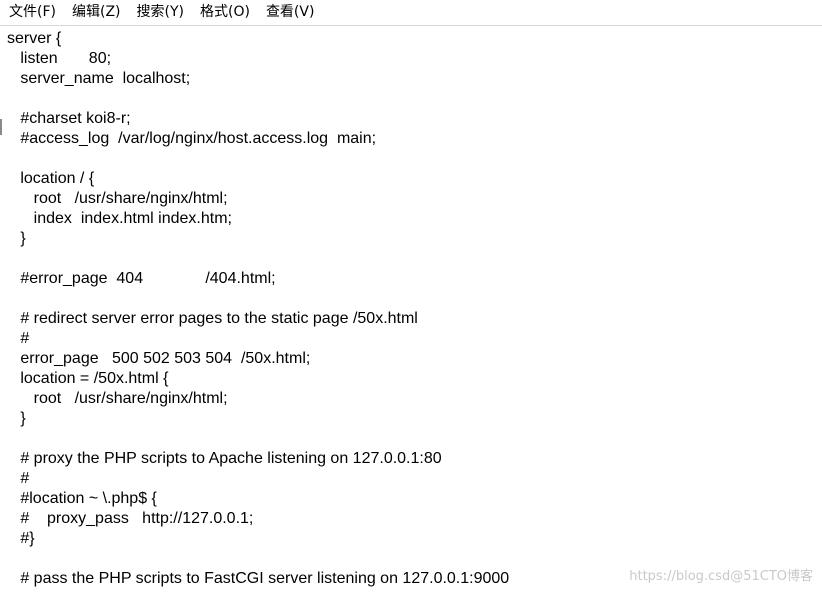  Describe the element at coordinates (99, 78) in the screenshot. I see `code-line: server_name localhost;` at that location.